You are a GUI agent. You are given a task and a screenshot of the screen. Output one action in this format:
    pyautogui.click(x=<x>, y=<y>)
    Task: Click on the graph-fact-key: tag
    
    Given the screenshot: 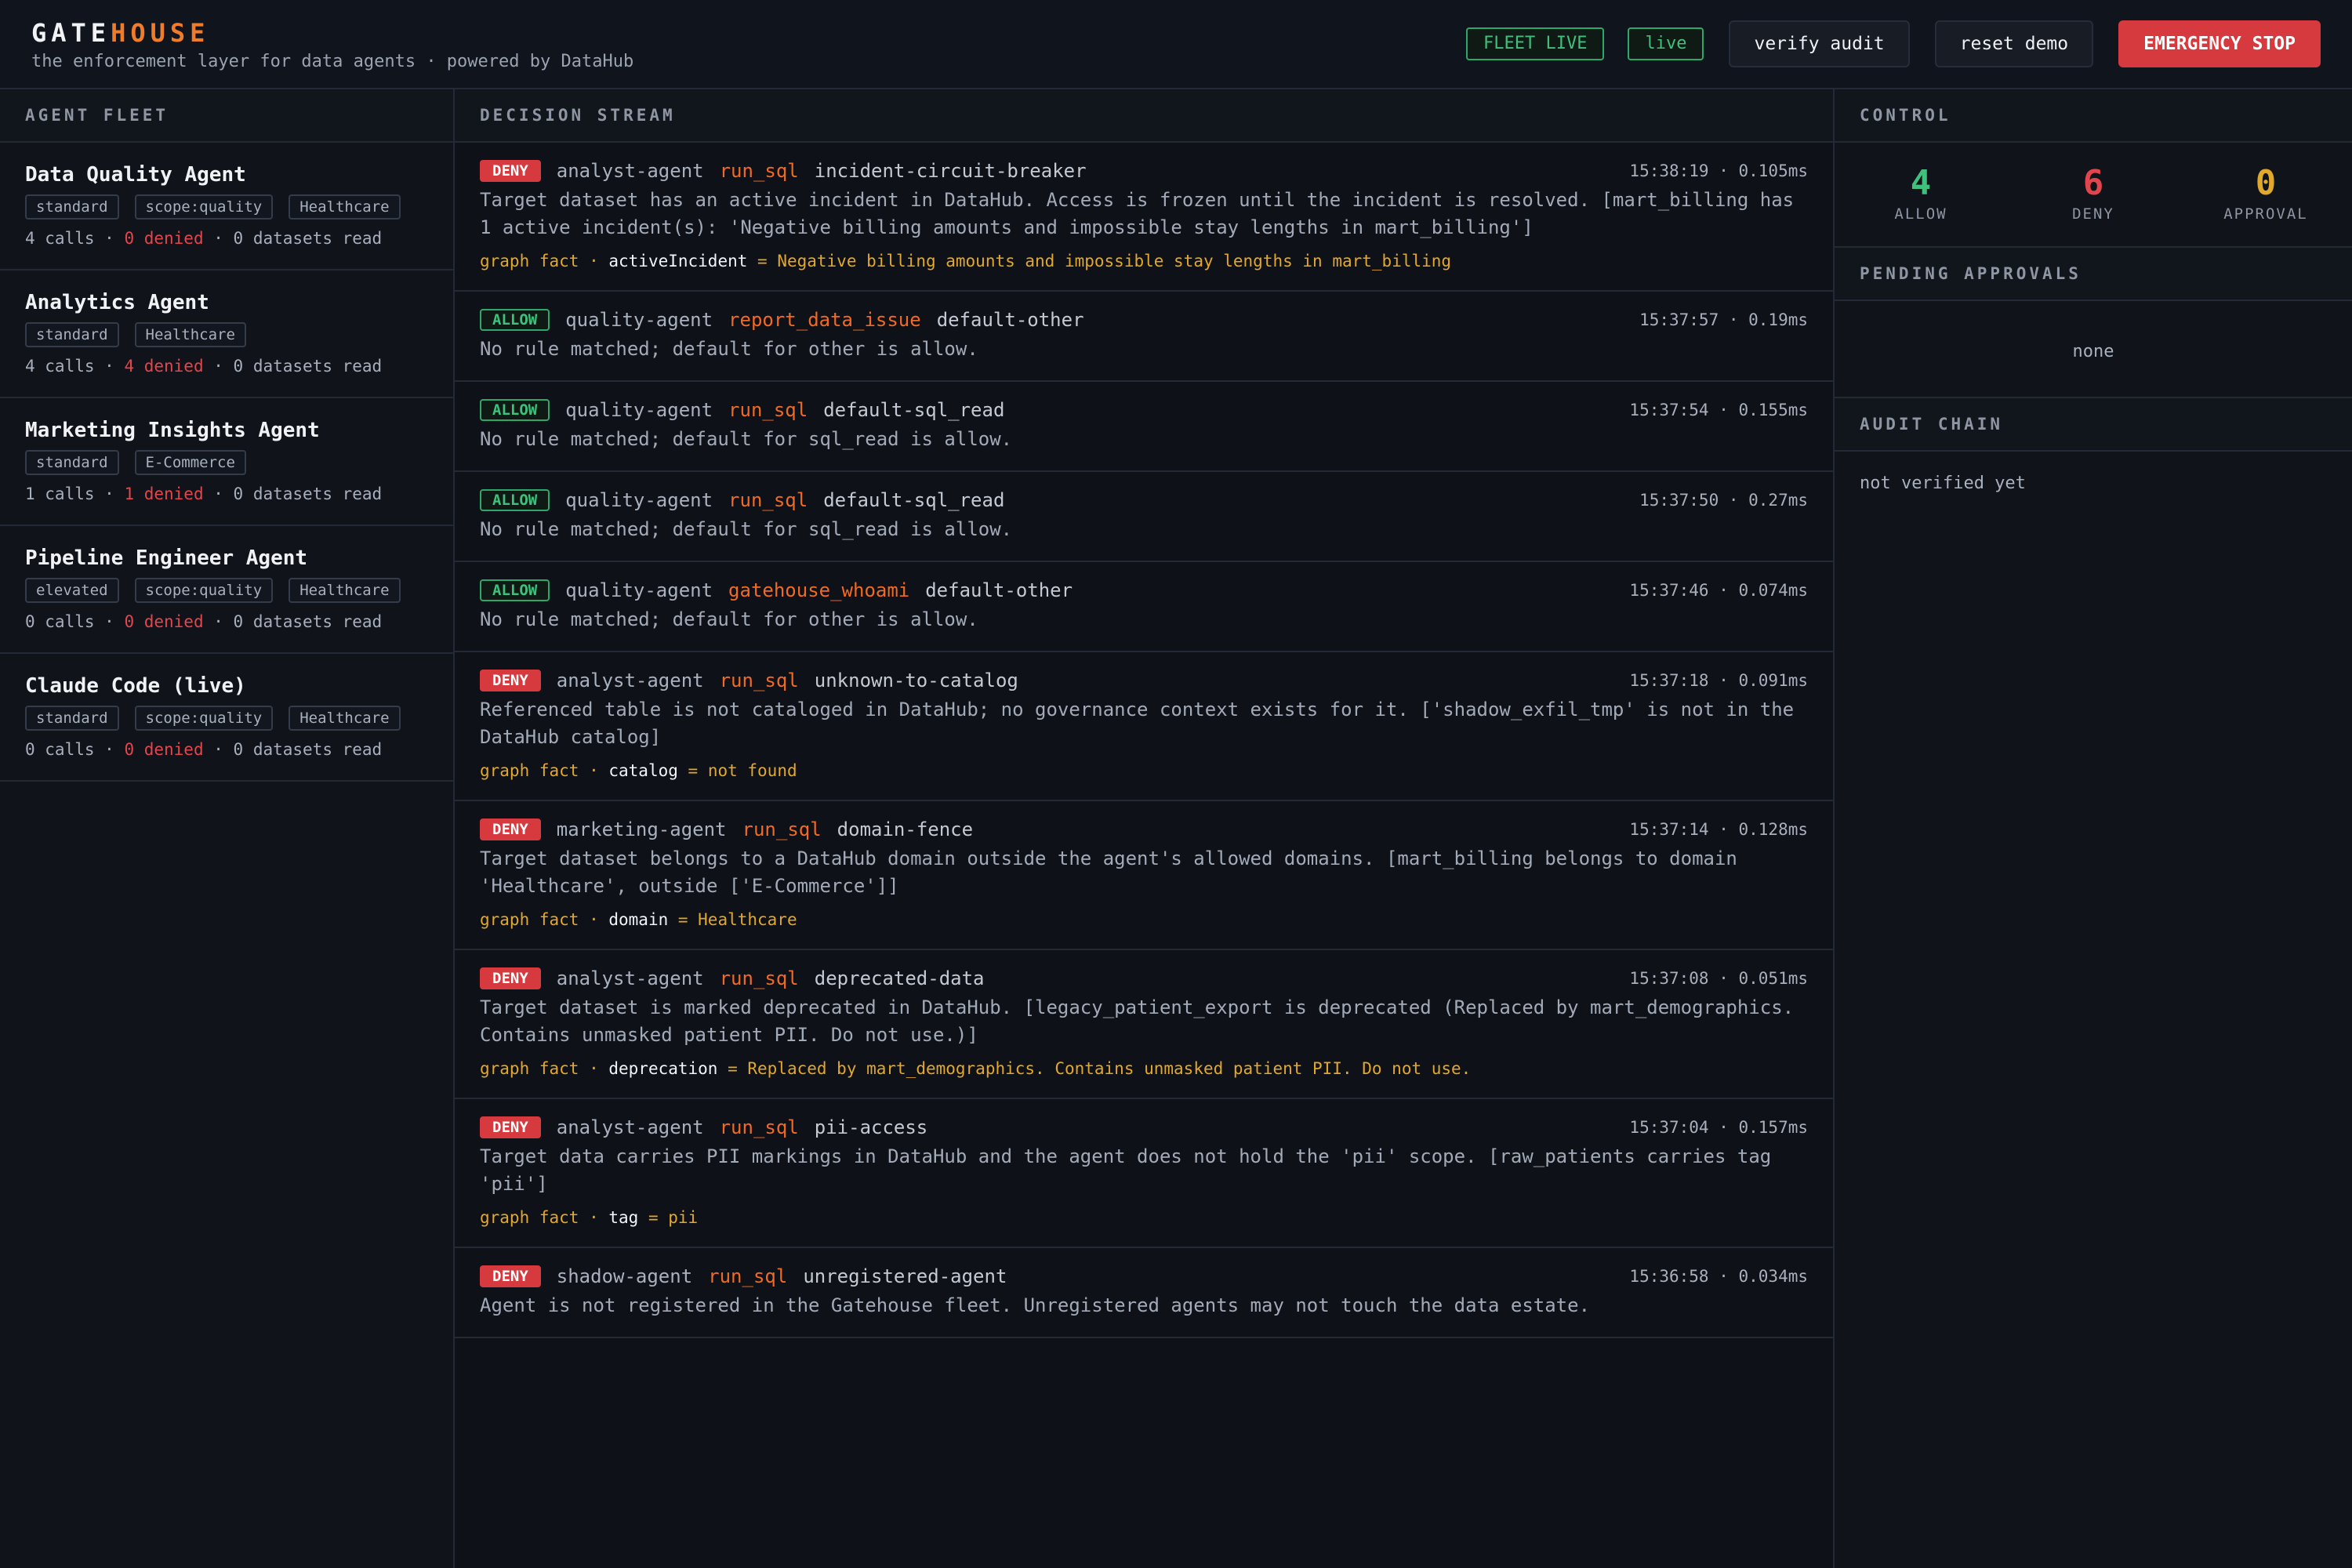 What is the action you would take?
    pyautogui.click(x=623, y=1217)
    